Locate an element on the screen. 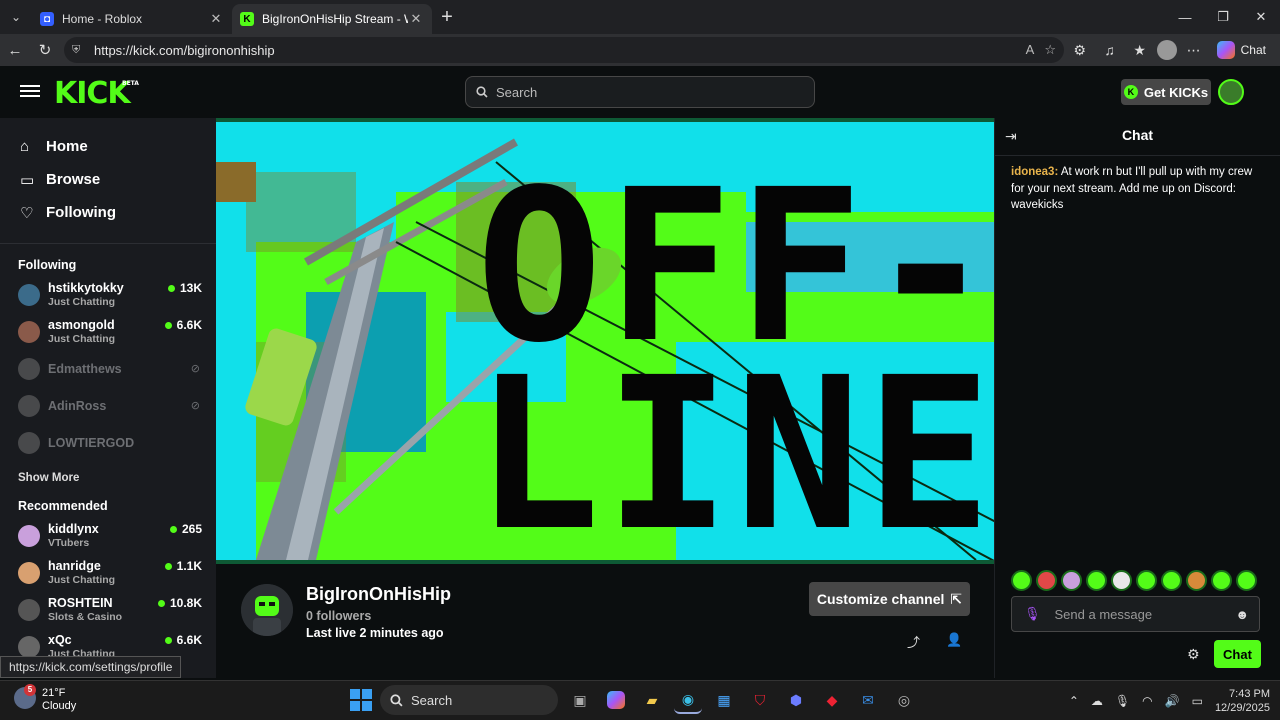 The image size is (1280, 720). app-hex-icon: ⬢ is located at coordinates (796, 700).